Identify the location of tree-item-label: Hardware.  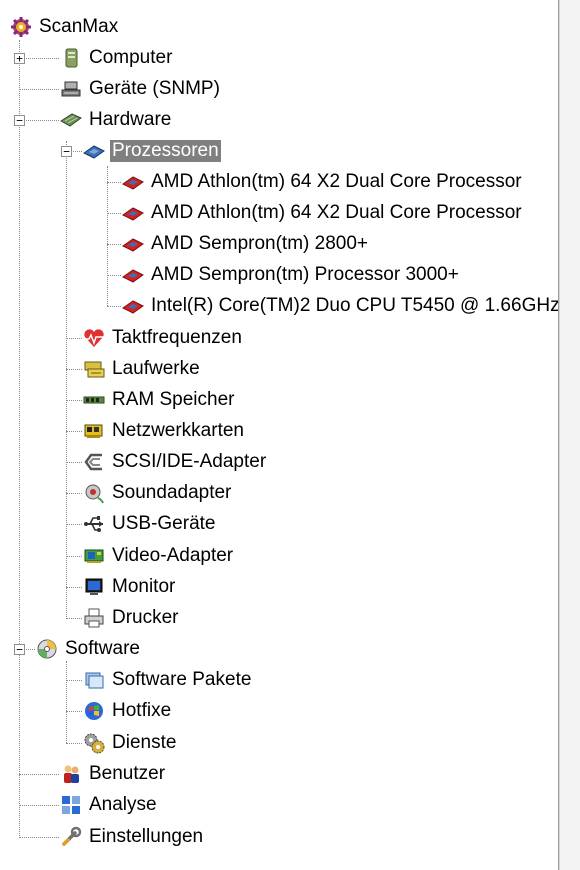
(130, 119).